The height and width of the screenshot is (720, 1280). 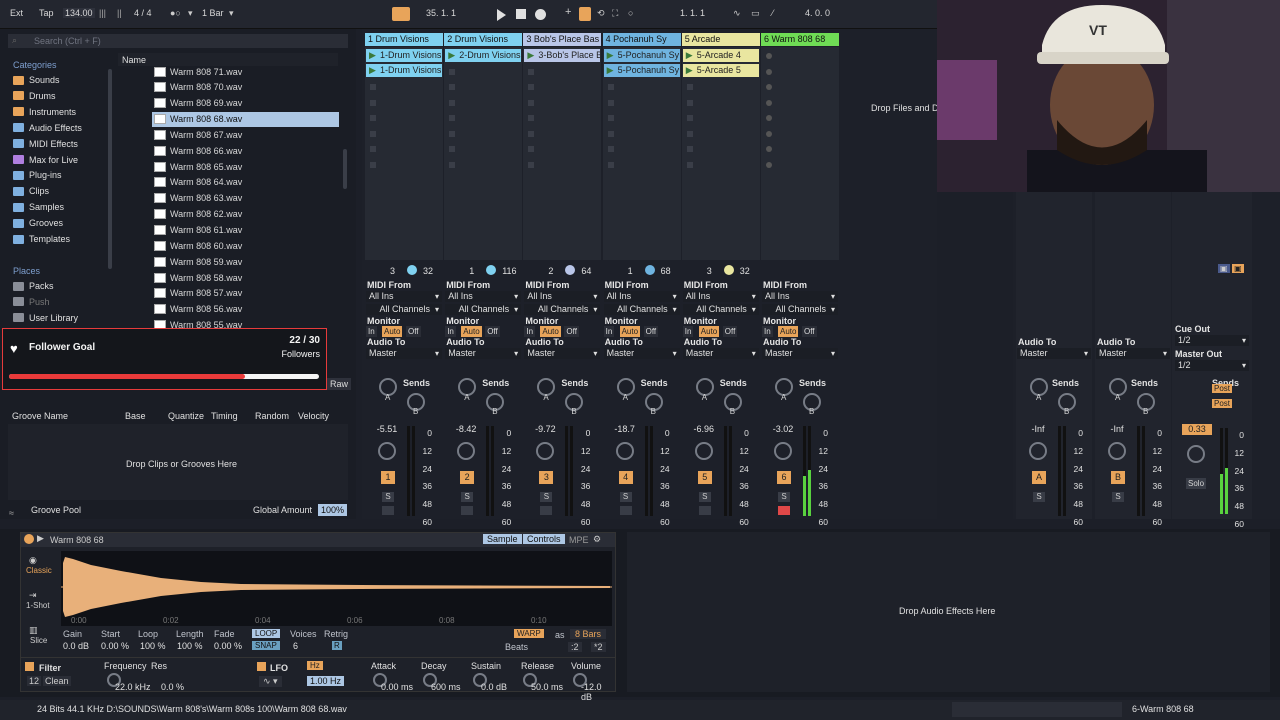 What do you see at coordinates (333, 510) in the screenshot?
I see `global-amount-field: 100%` at bounding box center [333, 510].